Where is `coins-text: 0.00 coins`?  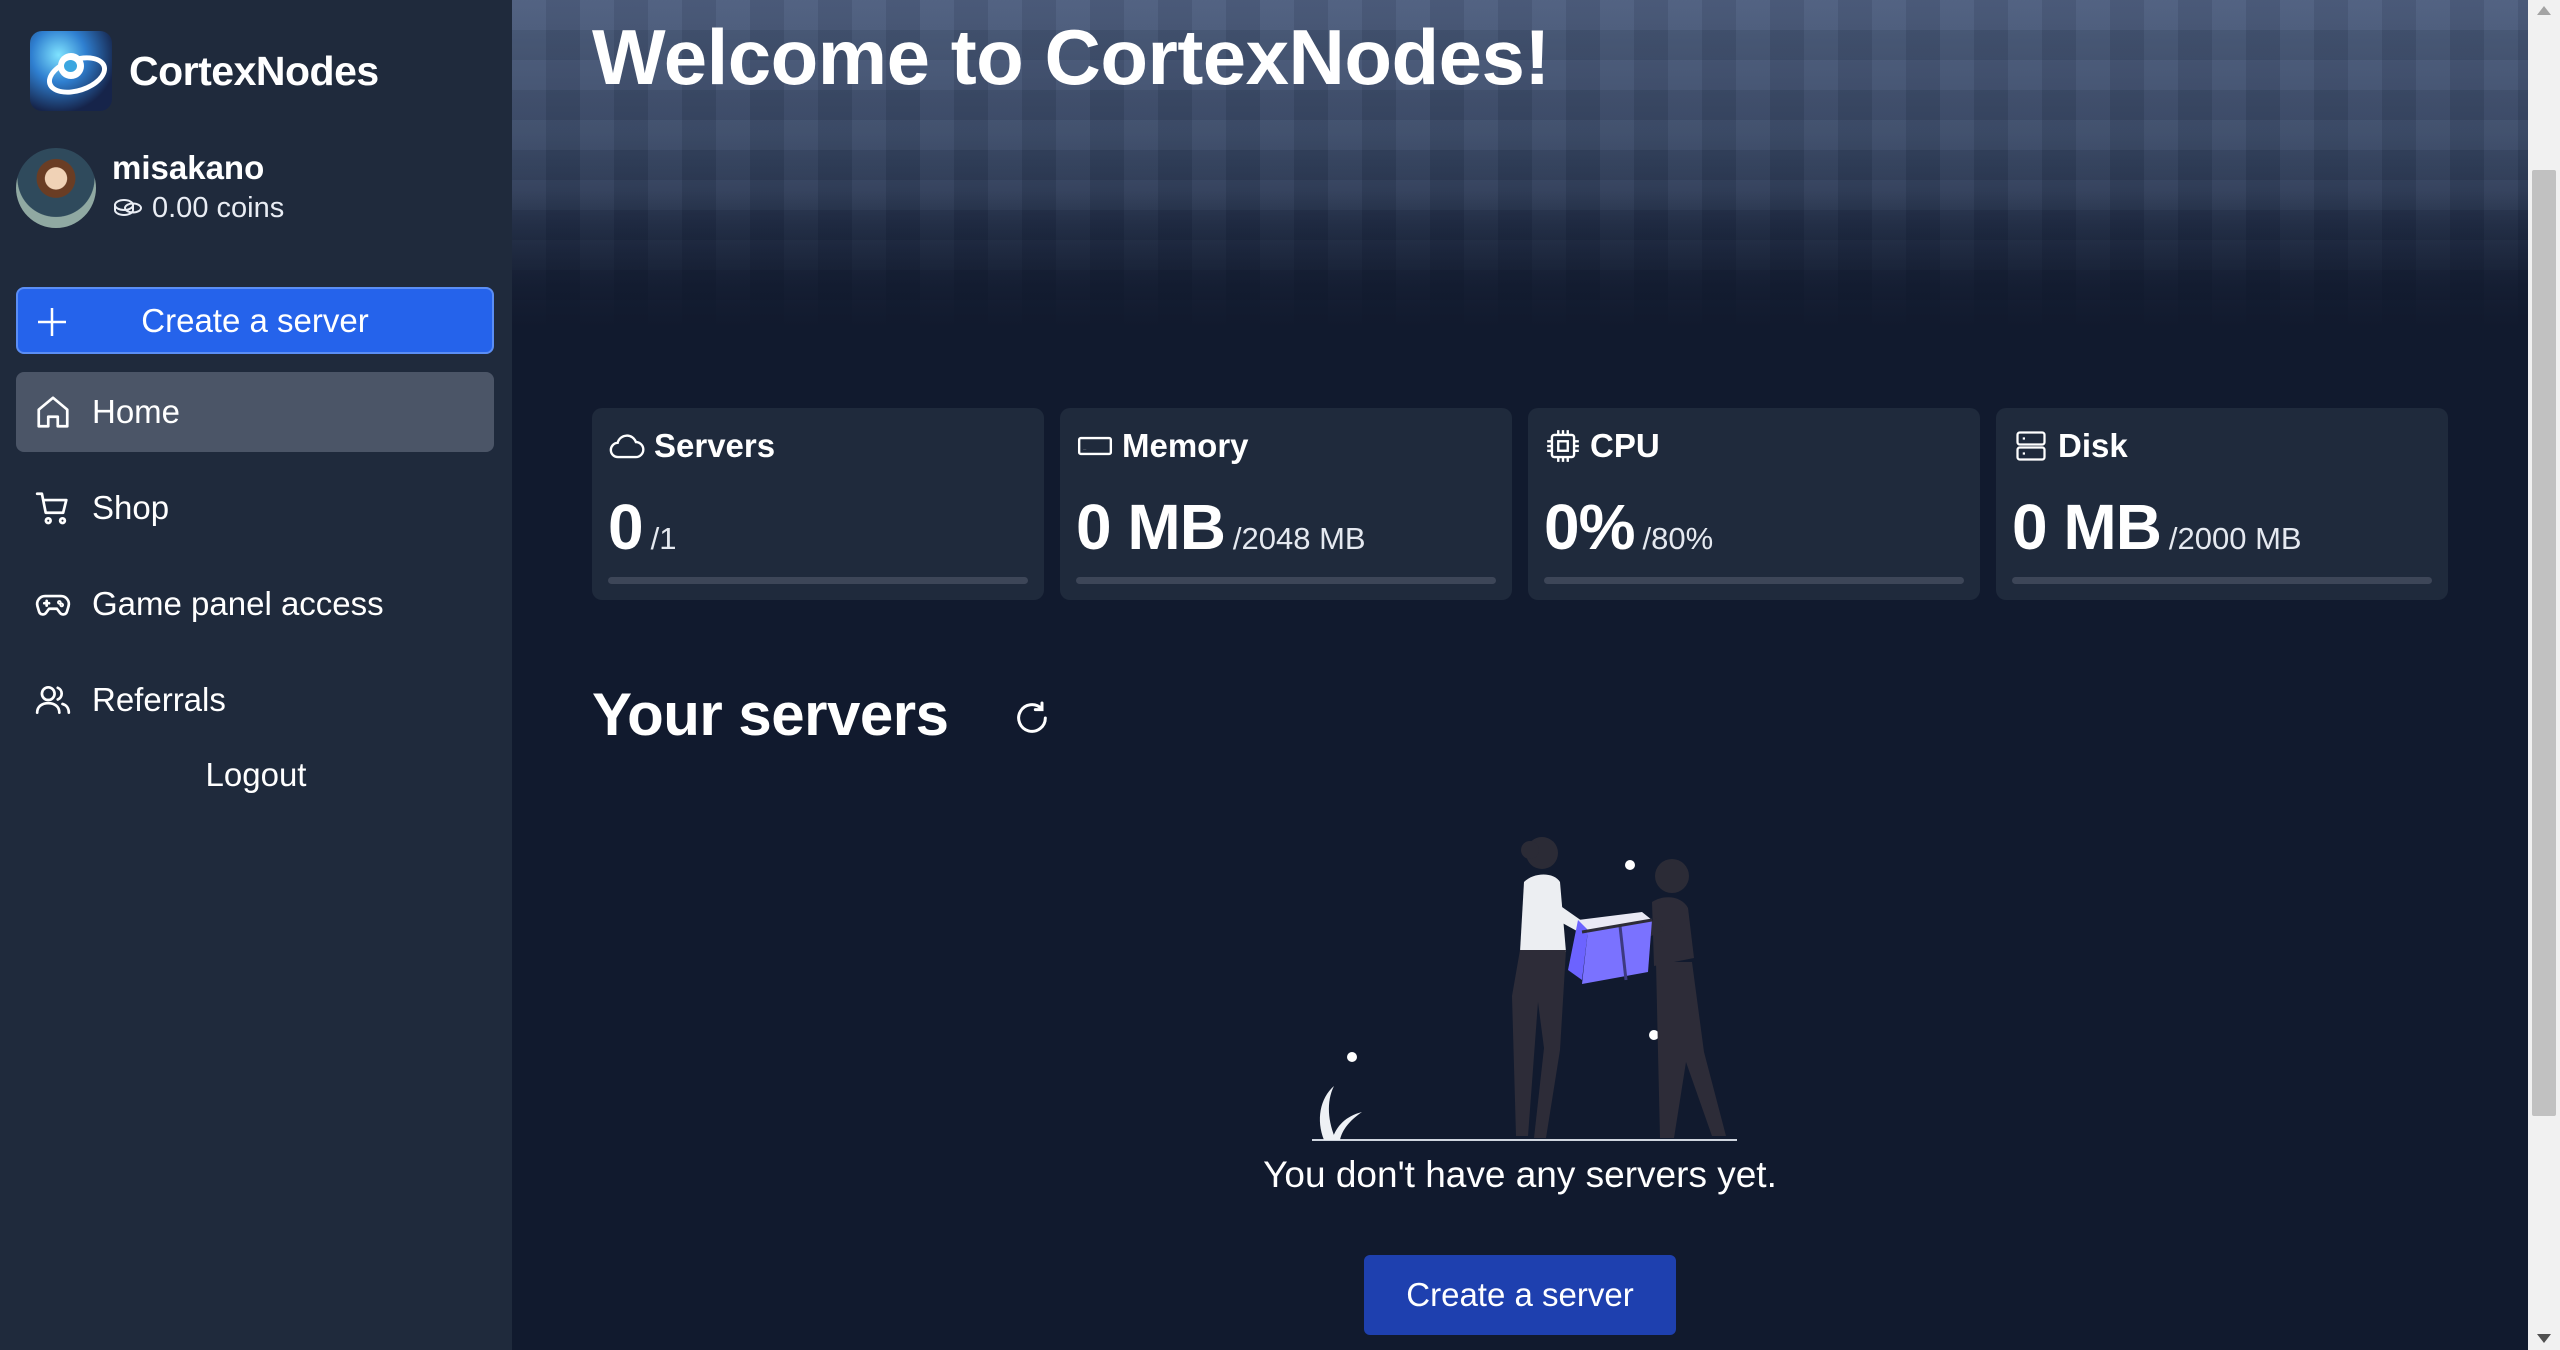 coins-text: 0.00 coins is located at coordinates (218, 208).